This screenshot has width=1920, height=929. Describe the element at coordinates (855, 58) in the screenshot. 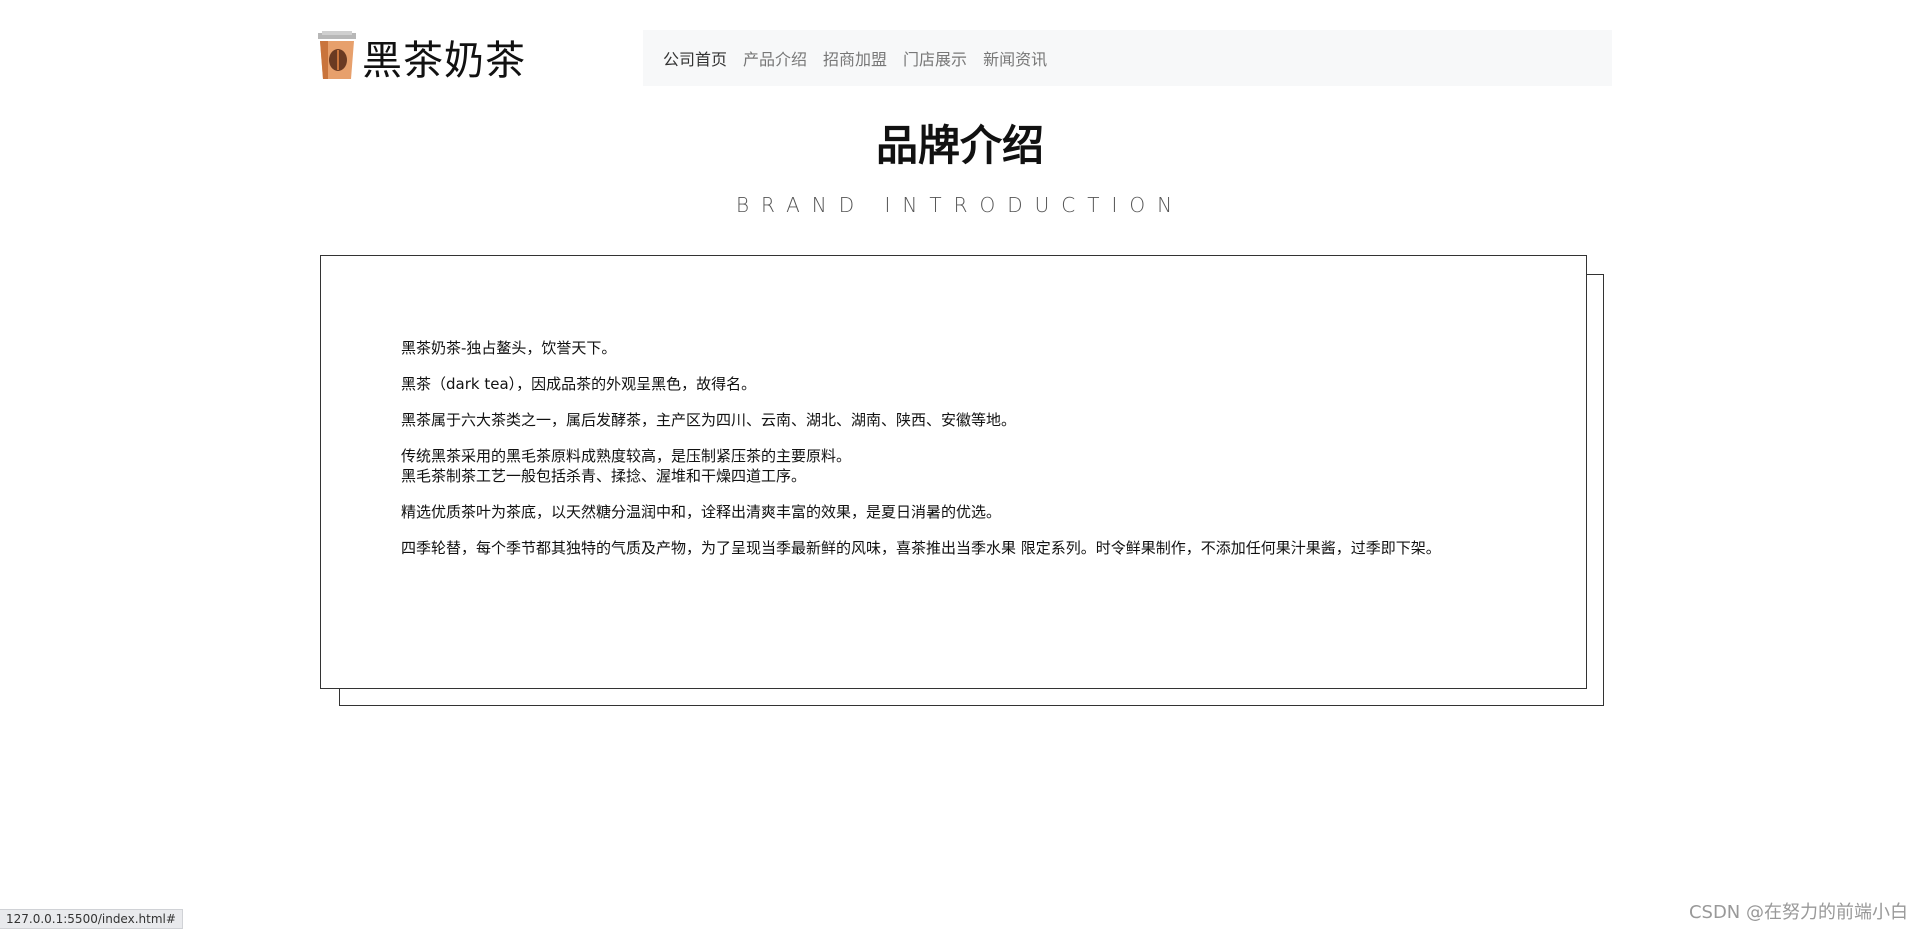

I see `nav-item-franchise: 招商加盟` at that location.